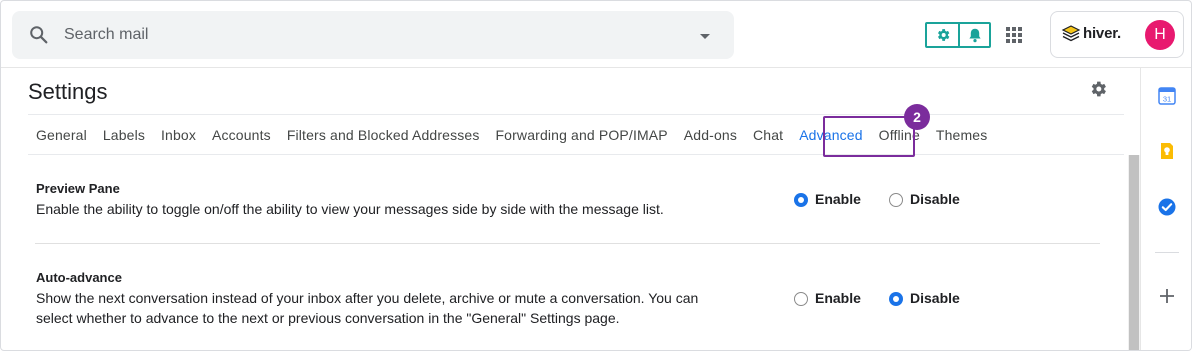 Image resolution: width=1192 pixels, height=351 pixels. I want to click on add-icon, so click(1167, 296).